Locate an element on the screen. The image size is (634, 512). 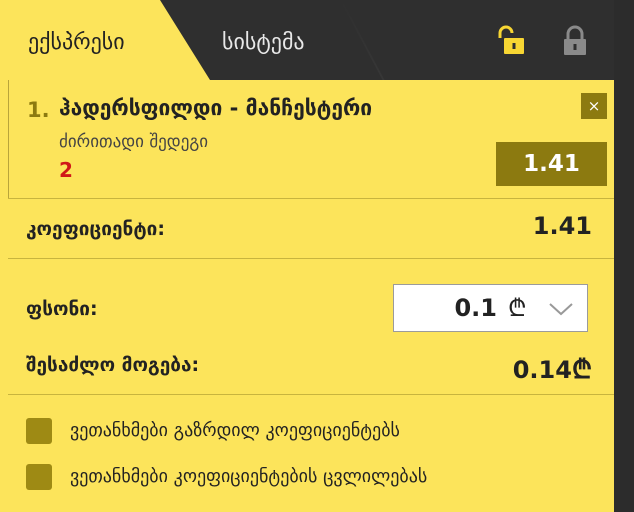
remove-bet-button: × is located at coordinates (594, 106).